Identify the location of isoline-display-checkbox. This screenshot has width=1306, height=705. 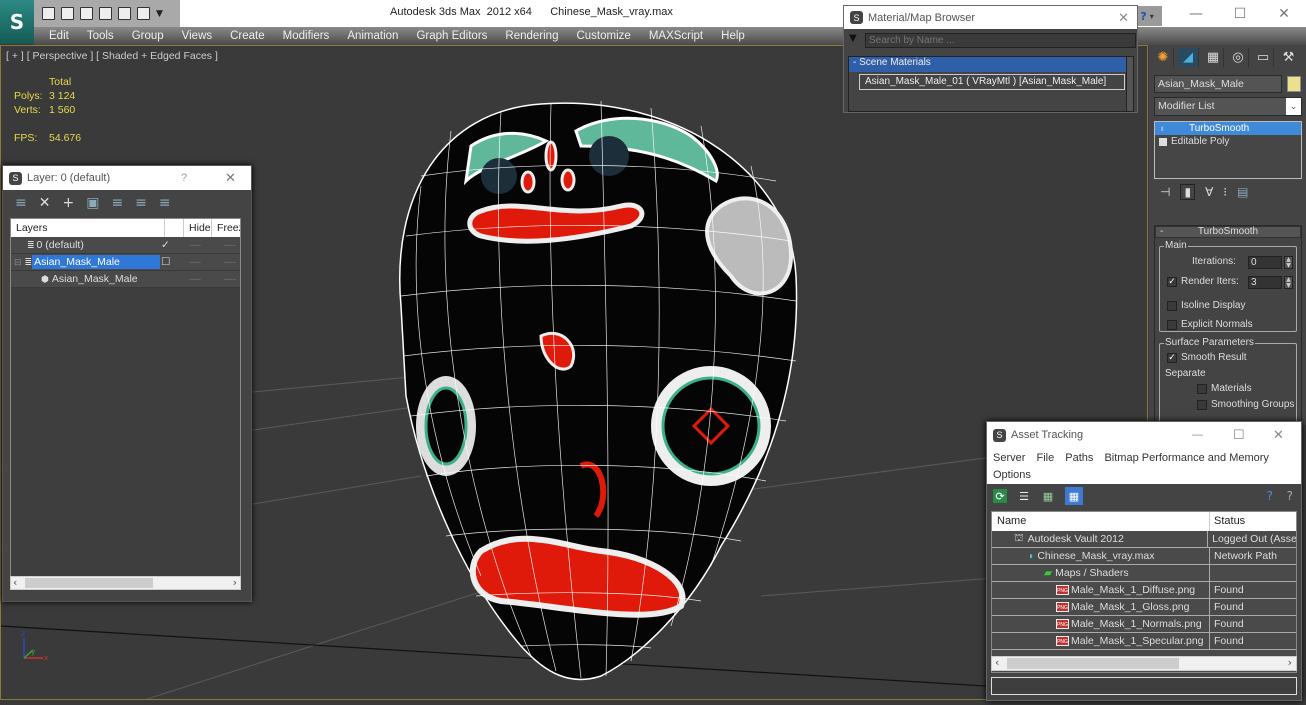
(1172, 306).